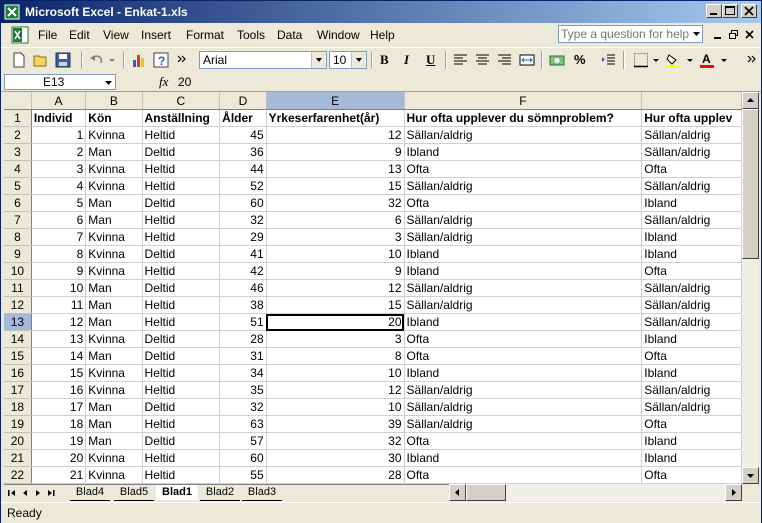 This screenshot has width=762, height=523. Describe the element at coordinates (243, 322) in the screenshot. I see `table-cell: 51` at that location.